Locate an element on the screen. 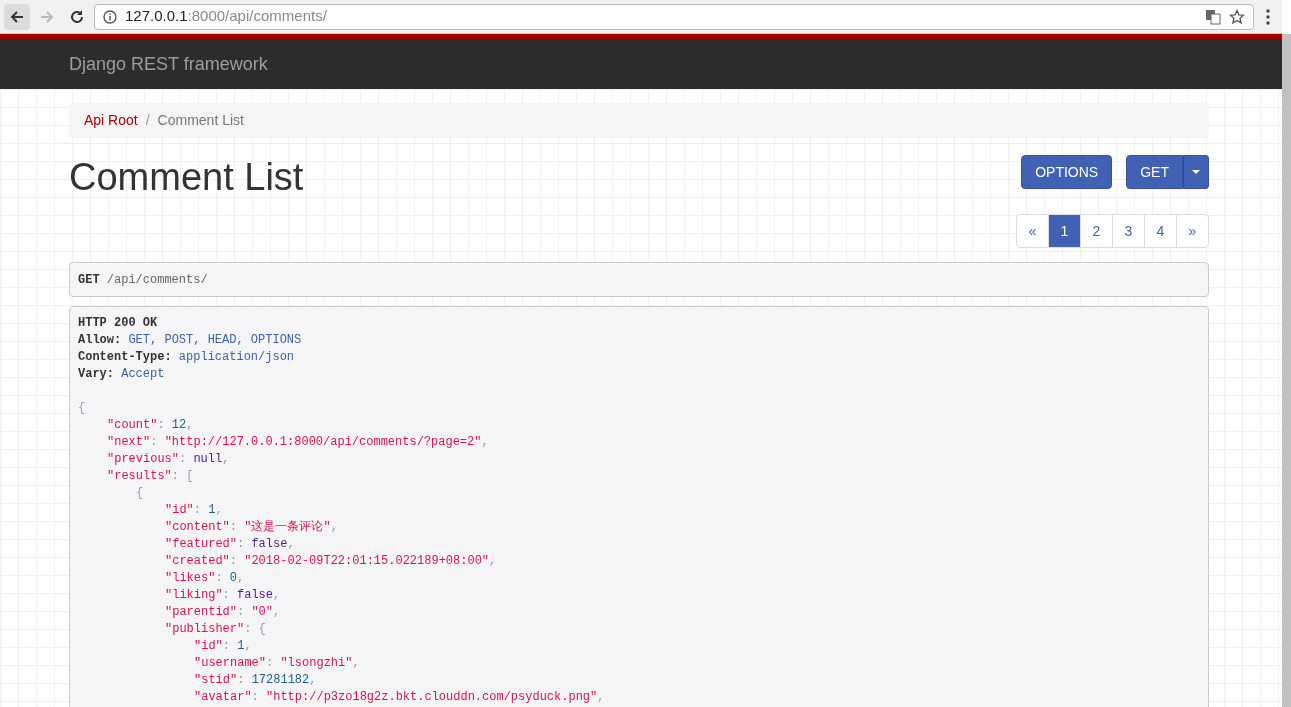 Image resolution: width=1291 pixels, height=707 pixels. page-link: 4 is located at coordinates (1160, 231).